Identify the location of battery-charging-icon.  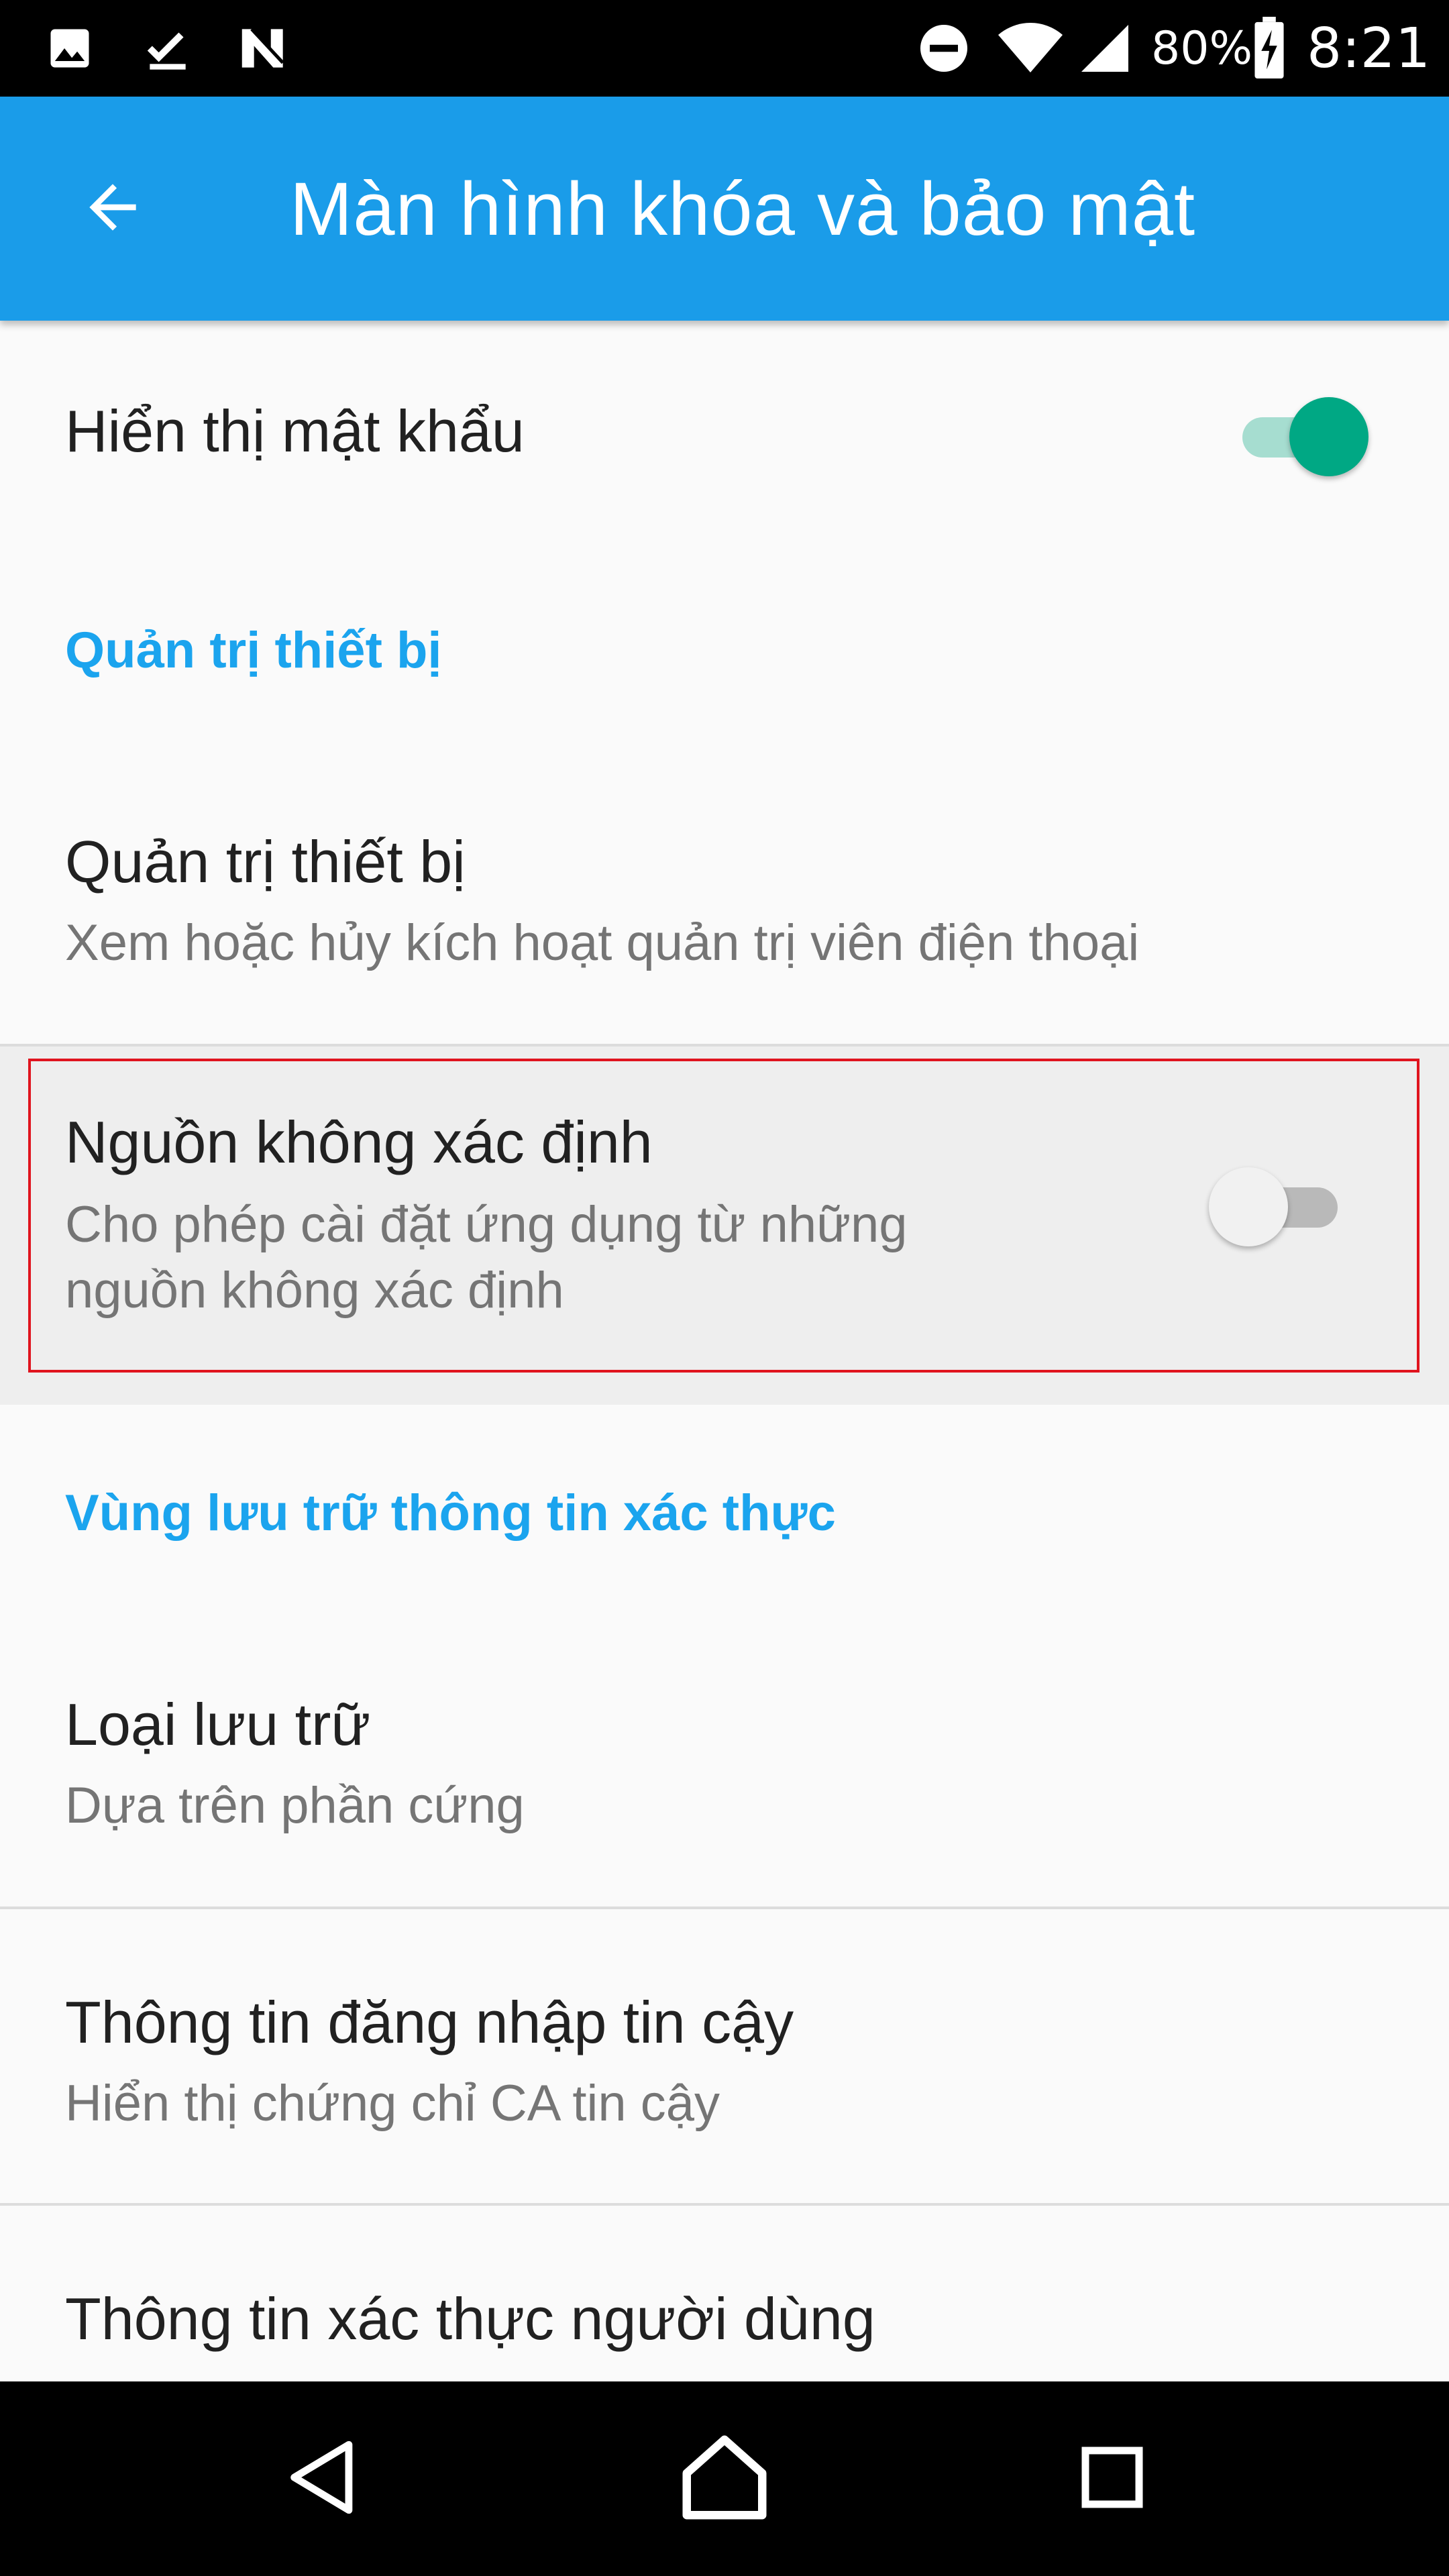
(1269, 48).